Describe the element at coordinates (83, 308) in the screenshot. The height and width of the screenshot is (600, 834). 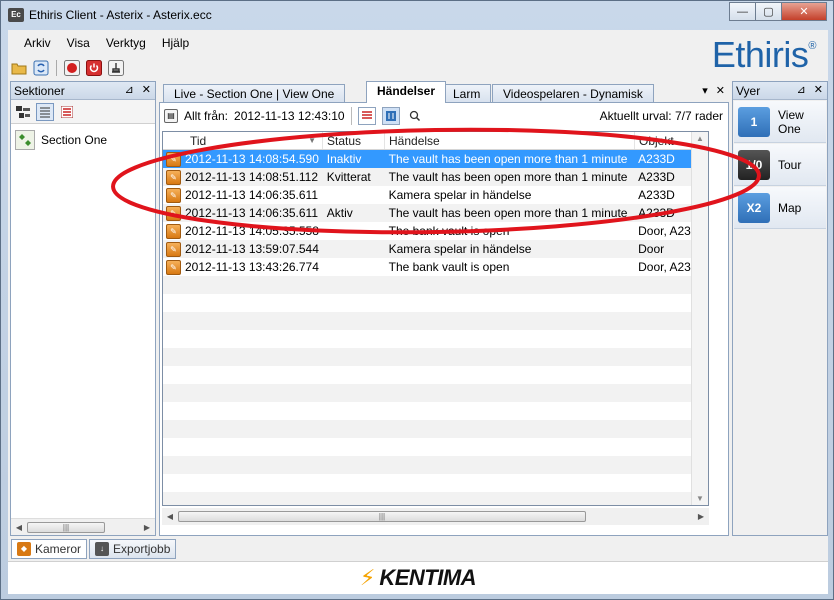
I see `sections-panel: Sektioner ⊿ ✕ Section One ◀ ||| ▶` at that location.